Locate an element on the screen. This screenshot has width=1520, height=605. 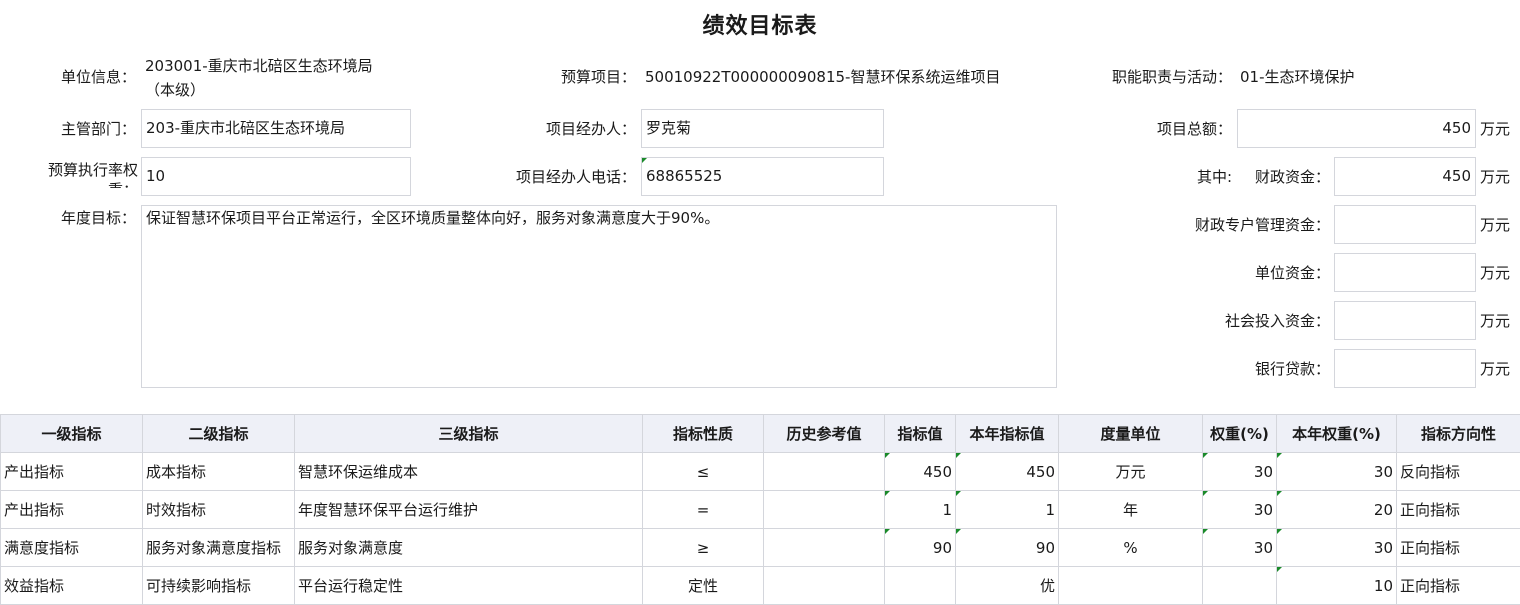
unit-fund-field is located at coordinates (1405, 272).